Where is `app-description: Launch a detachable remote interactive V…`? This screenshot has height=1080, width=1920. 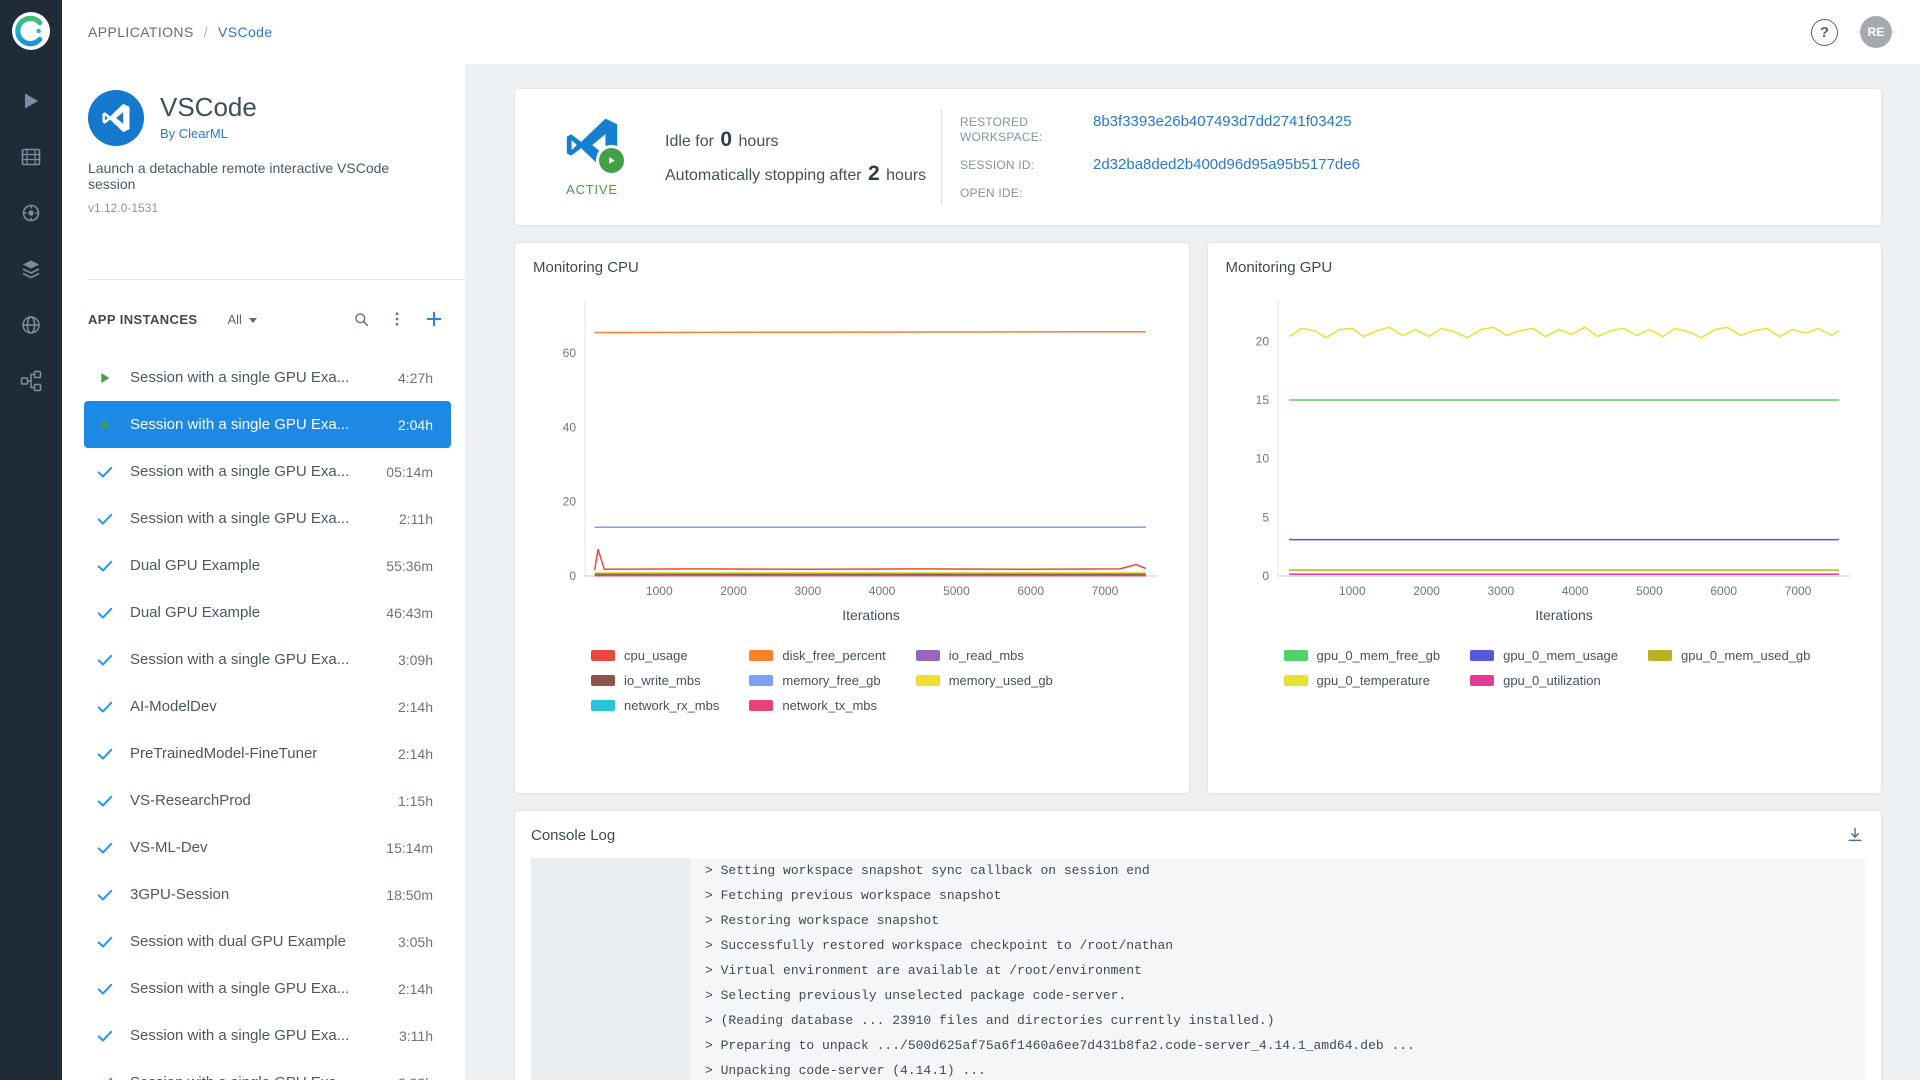
app-description: Launch a detachable remote interactive V… is located at coordinates (239, 176).